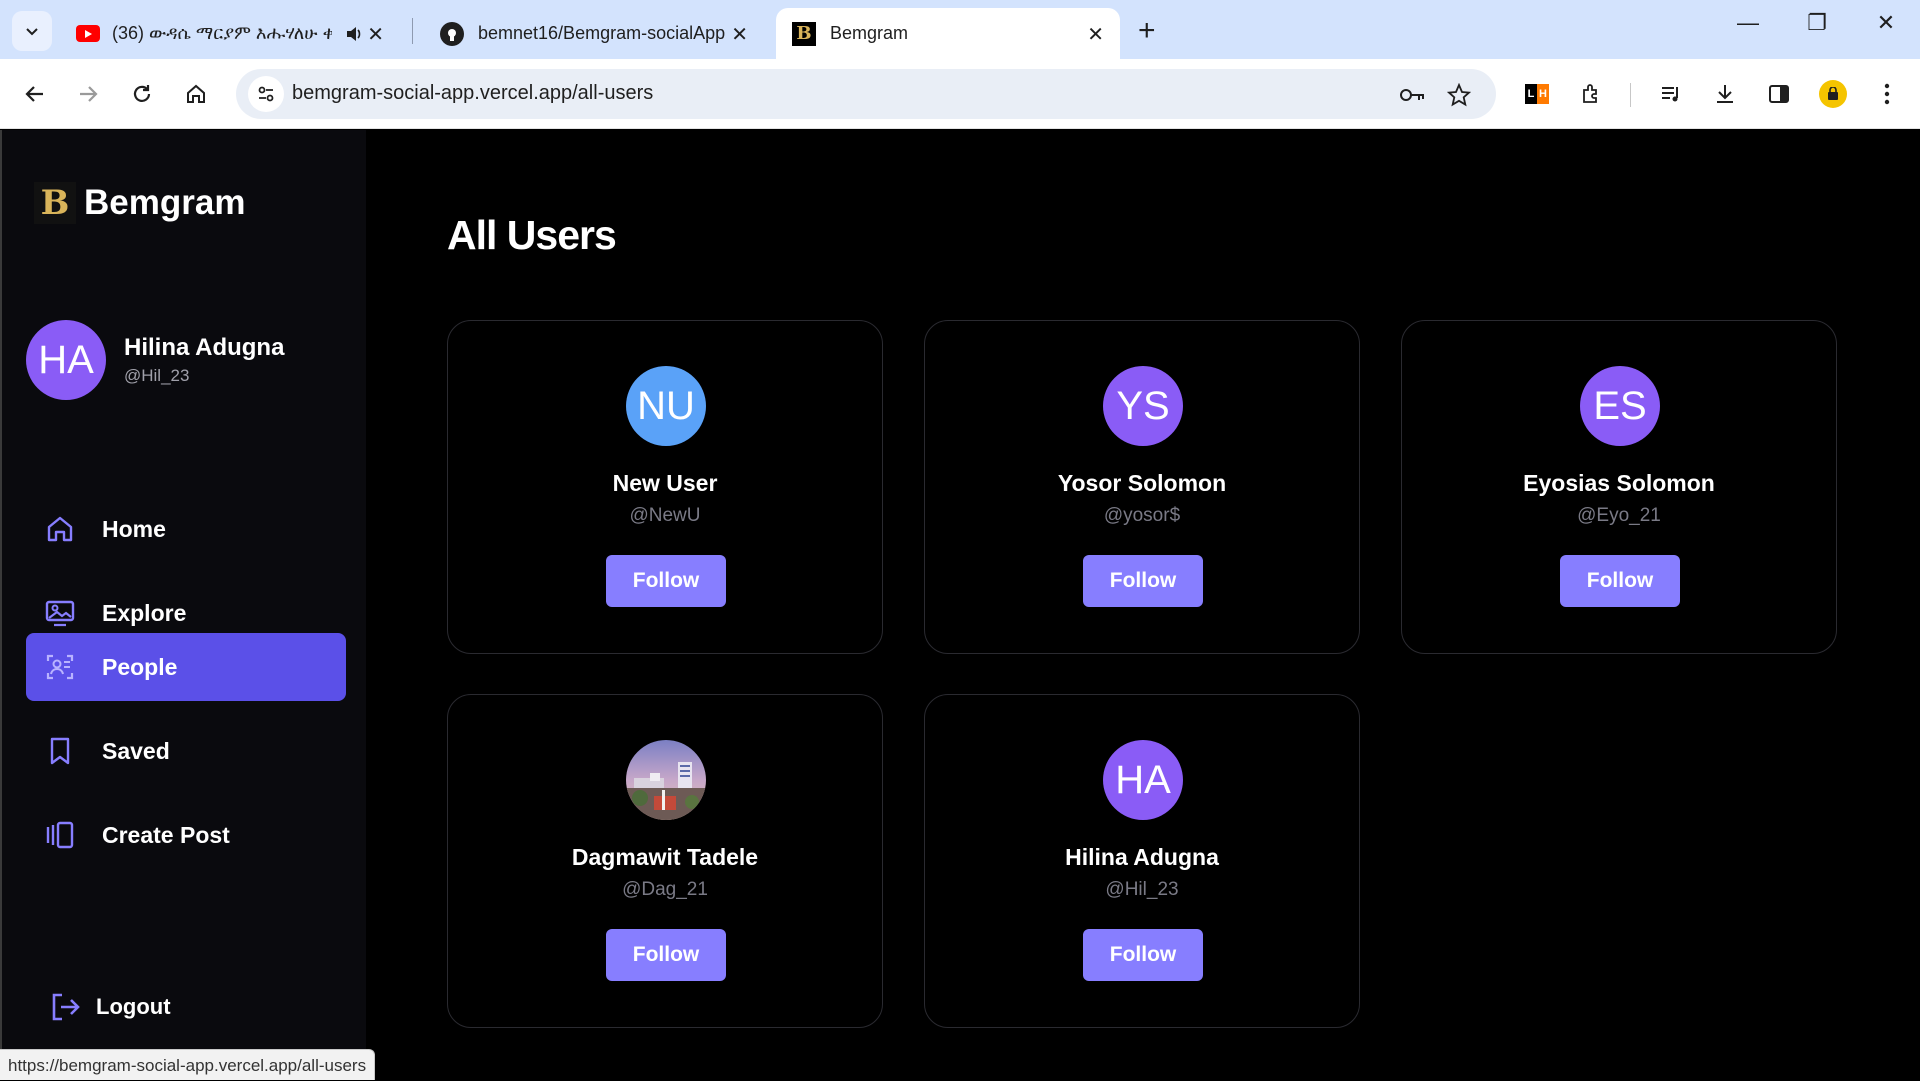 This screenshot has height=1081, width=1920. What do you see at coordinates (1147, 31) in the screenshot?
I see `new-tab-button: +` at bounding box center [1147, 31].